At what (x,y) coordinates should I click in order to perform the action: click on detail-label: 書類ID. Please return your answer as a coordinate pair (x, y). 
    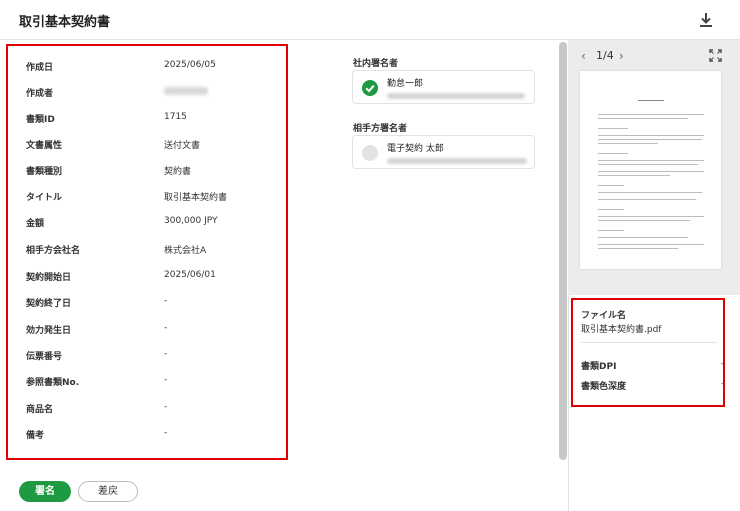
    Looking at the image, I should click on (40, 120).